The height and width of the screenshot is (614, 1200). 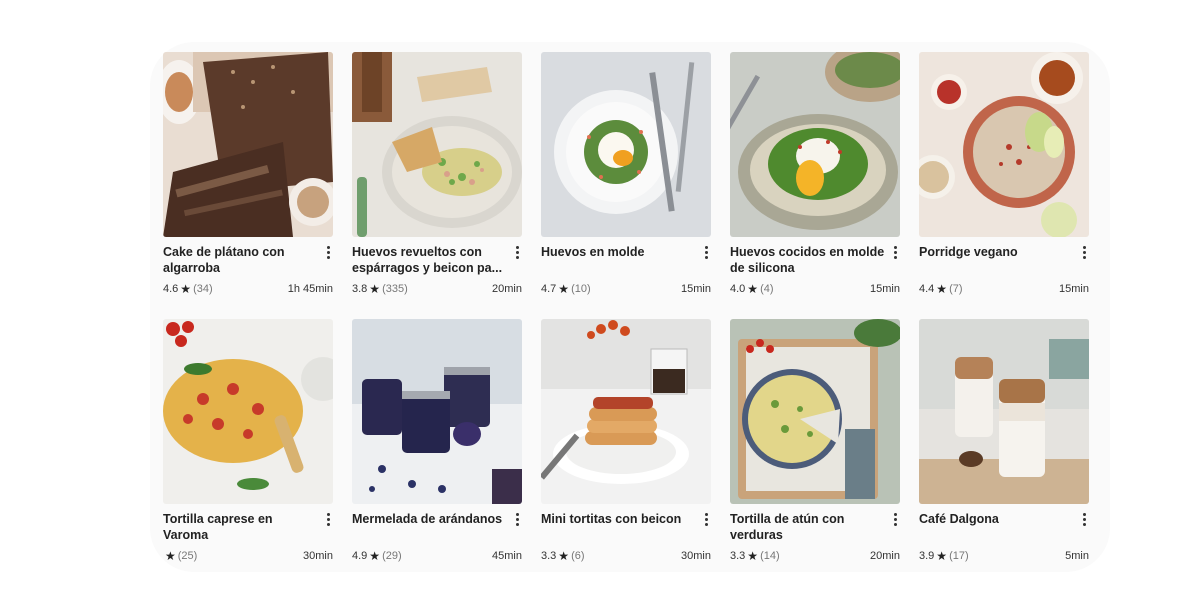 I want to click on recipe-time: 1h 45min, so click(x=310, y=289).